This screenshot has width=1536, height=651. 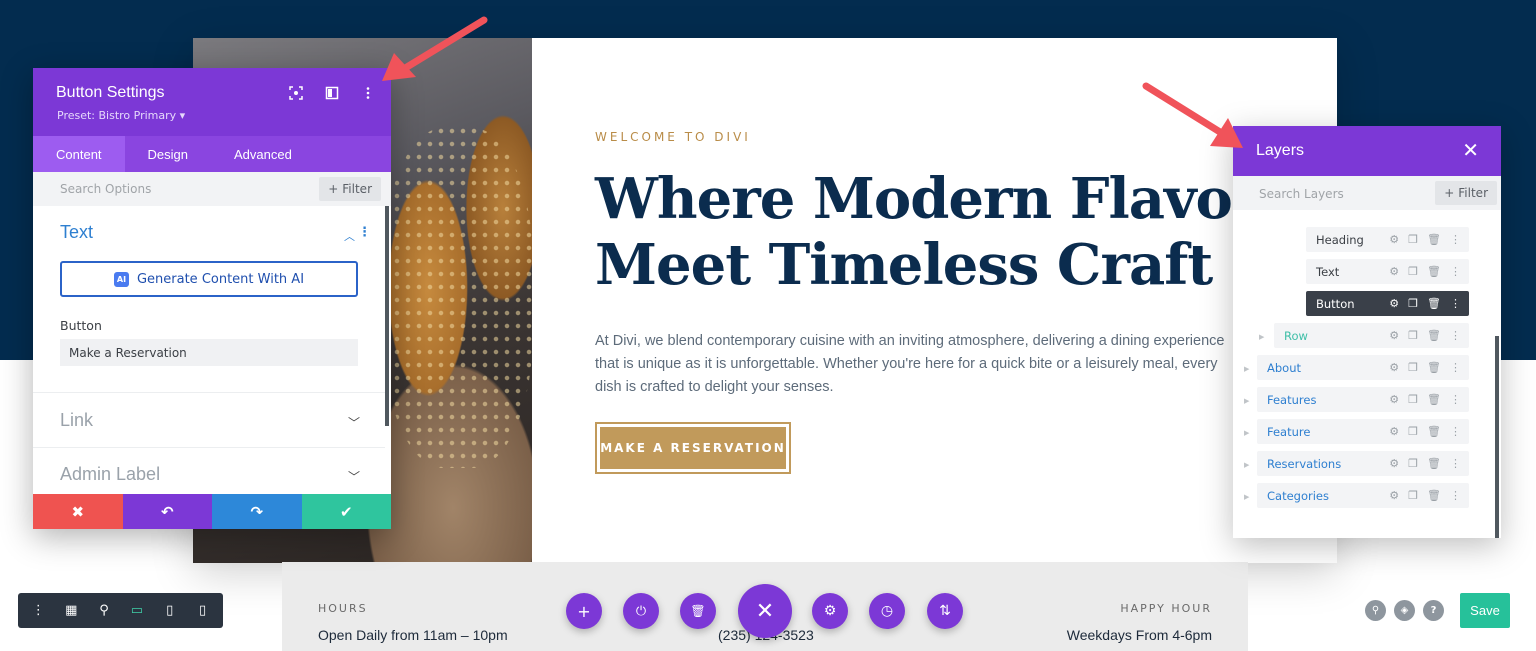 I want to click on sort-icon: ⇅, so click(x=945, y=611).